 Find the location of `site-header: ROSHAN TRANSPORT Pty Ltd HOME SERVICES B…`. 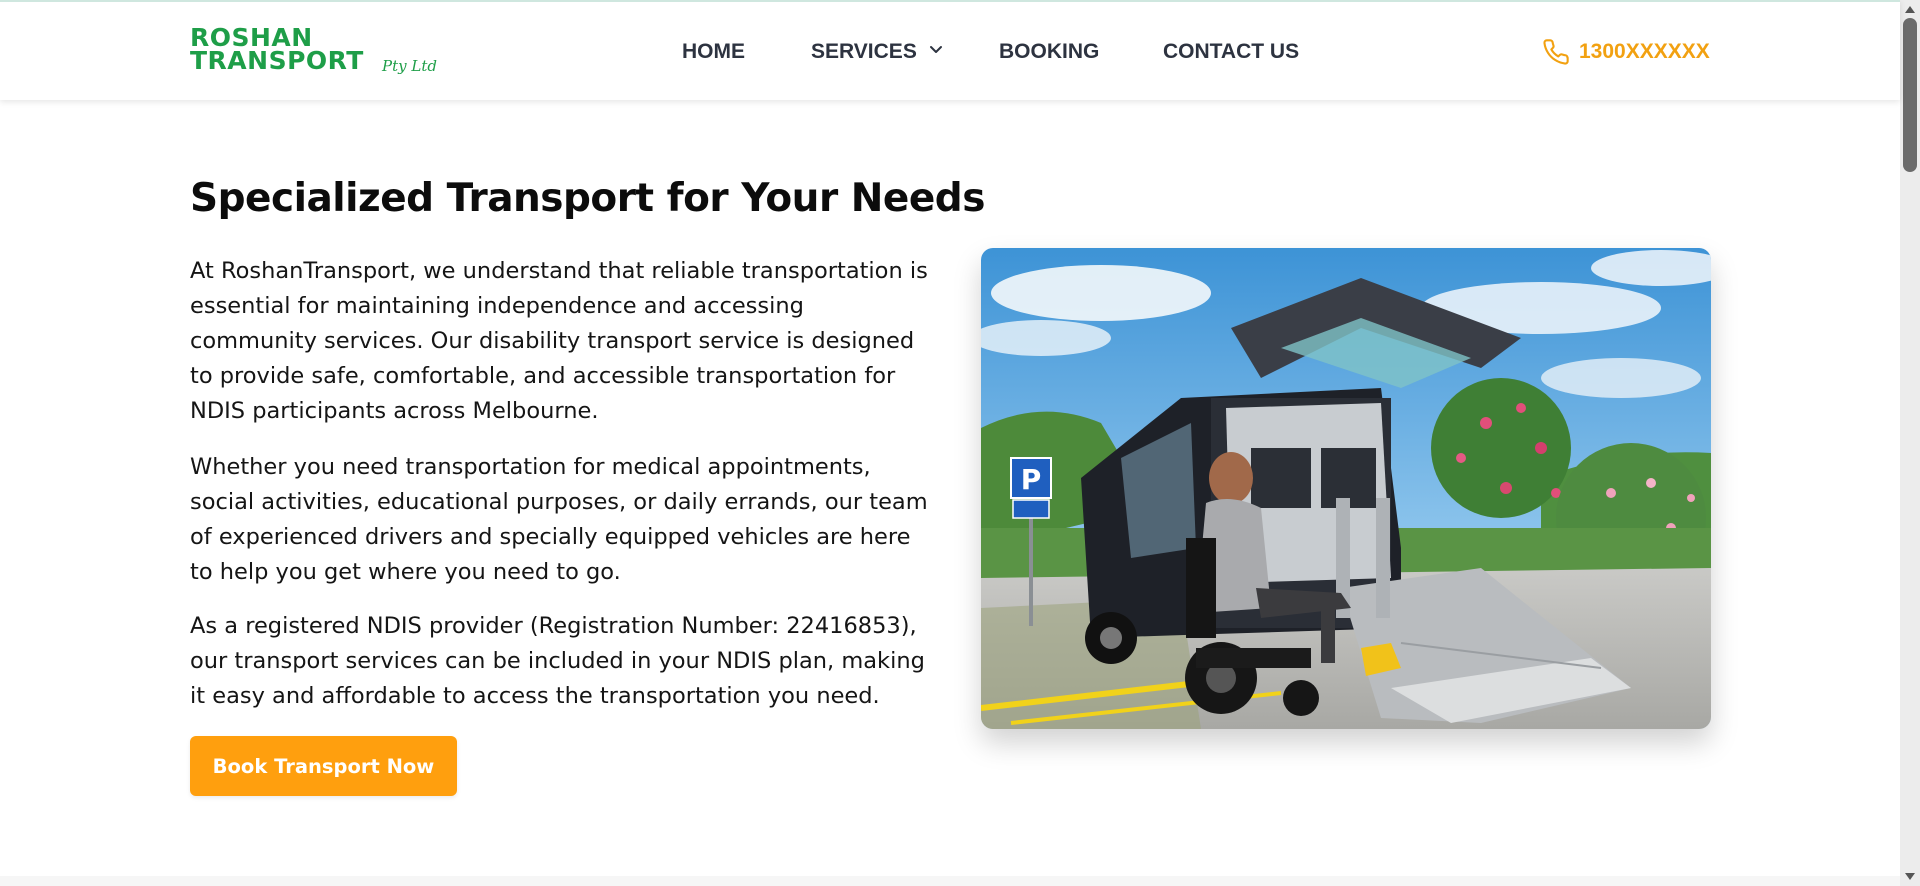

site-header: ROSHAN TRANSPORT Pty Ltd HOME SERVICES B… is located at coordinates (950, 50).